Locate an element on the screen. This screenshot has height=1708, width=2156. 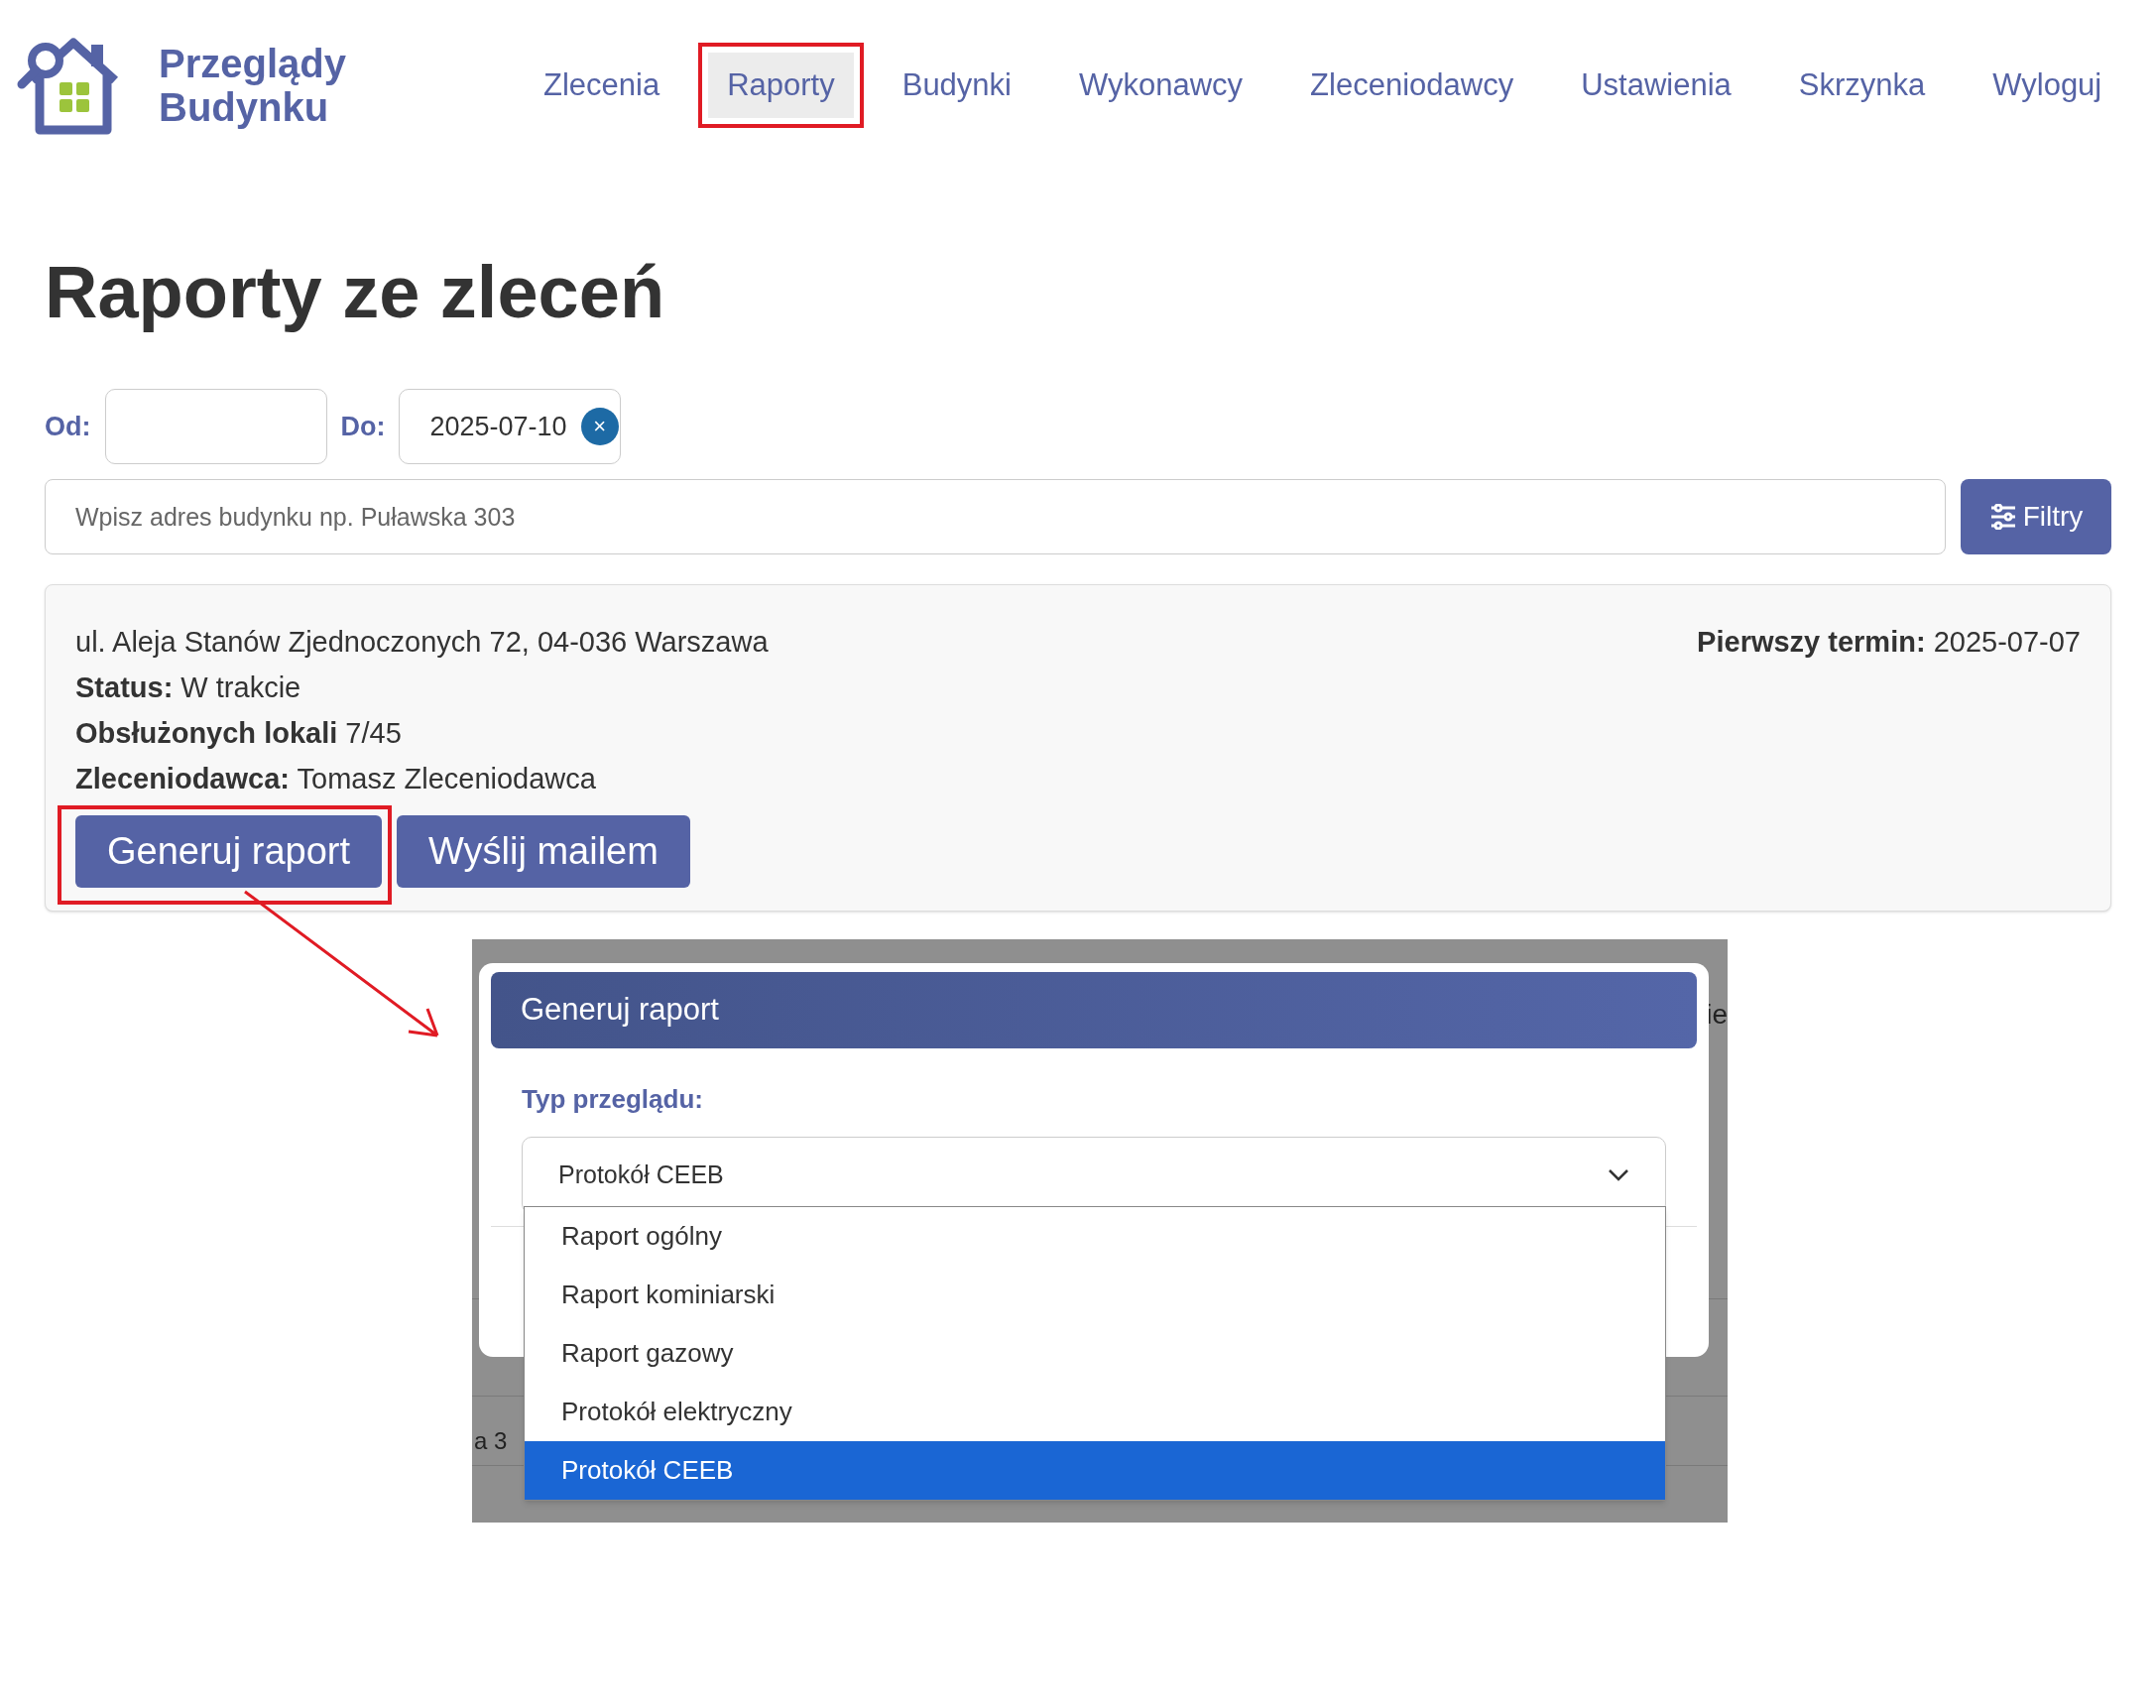
address-text: ul. Aleja Stanów Zjednoczonych 72, 04-036 Warszawa is located at coordinates (422, 642).